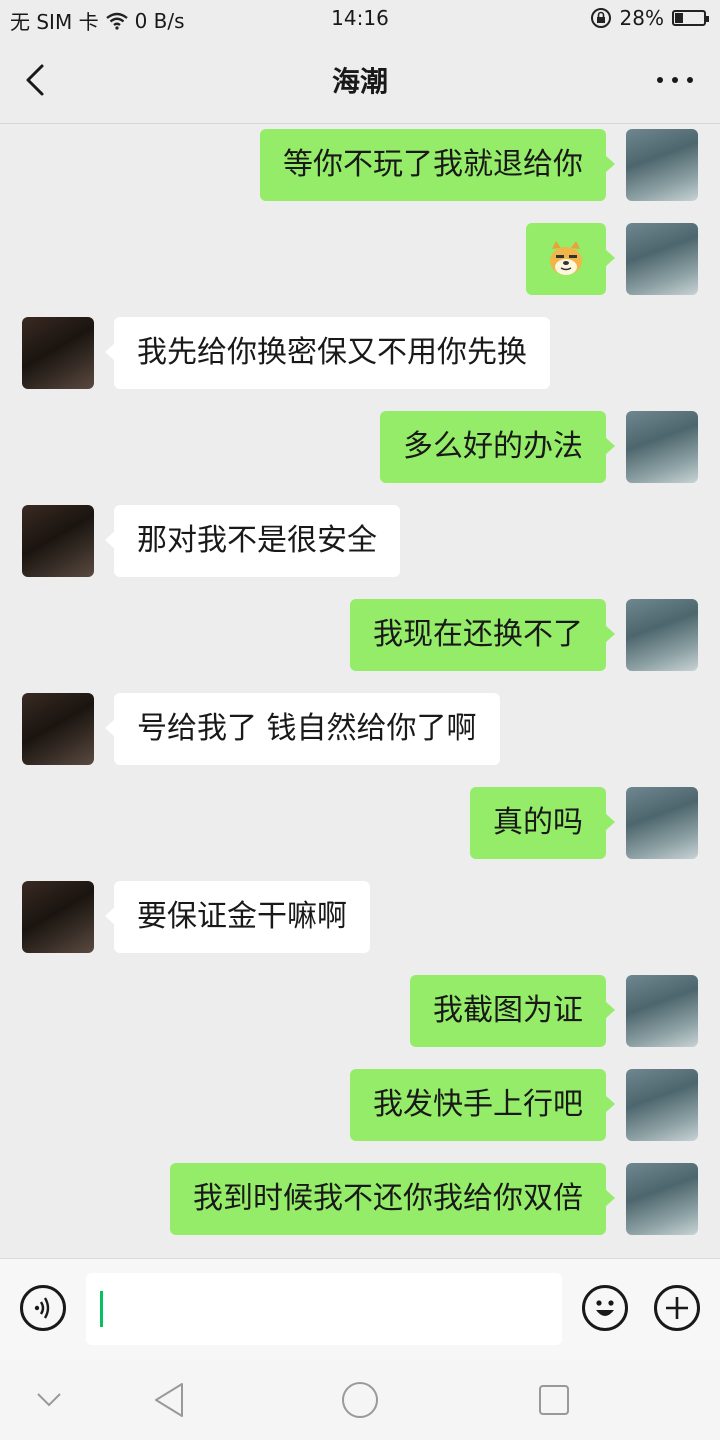 Image resolution: width=720 pixels, height=1440 pixels. I want to click on plus-icon, so click(677, 1308).